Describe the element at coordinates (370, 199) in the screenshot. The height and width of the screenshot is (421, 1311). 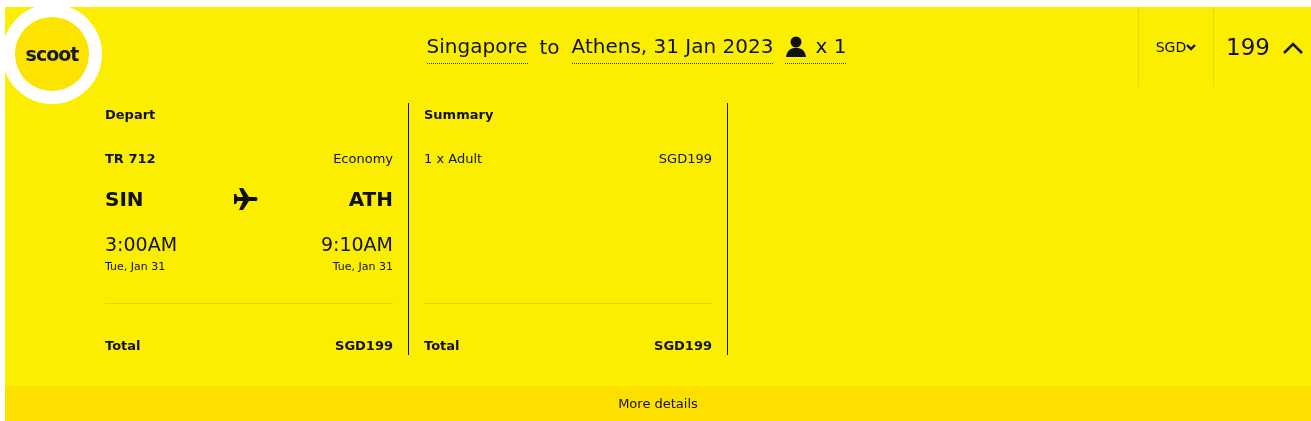
I see `destination-code: ATH` at that location.